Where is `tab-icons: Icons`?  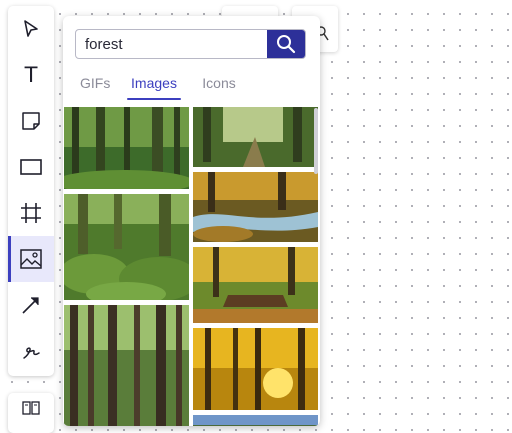 tab-icons: Icons is located at coordinates (219, 87).